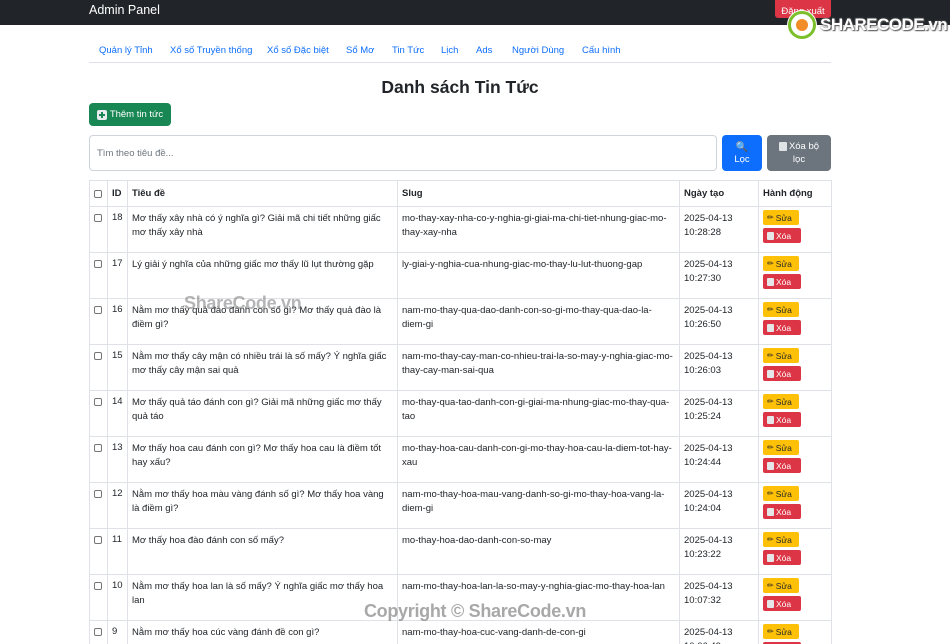  What do you see at coordinates (538, 193) in the screenshot?
I see `column-header-slug: Slug` at bounding box center [538, 193].